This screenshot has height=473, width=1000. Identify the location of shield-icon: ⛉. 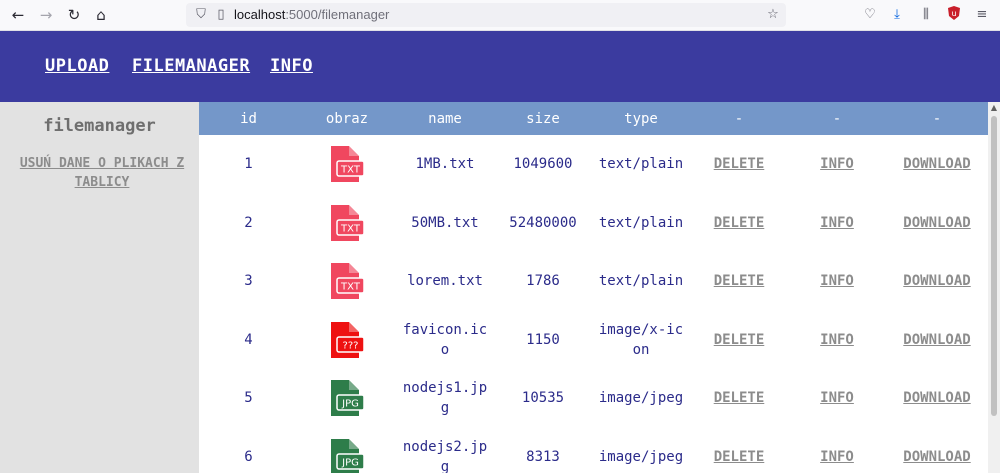
(201, 15).